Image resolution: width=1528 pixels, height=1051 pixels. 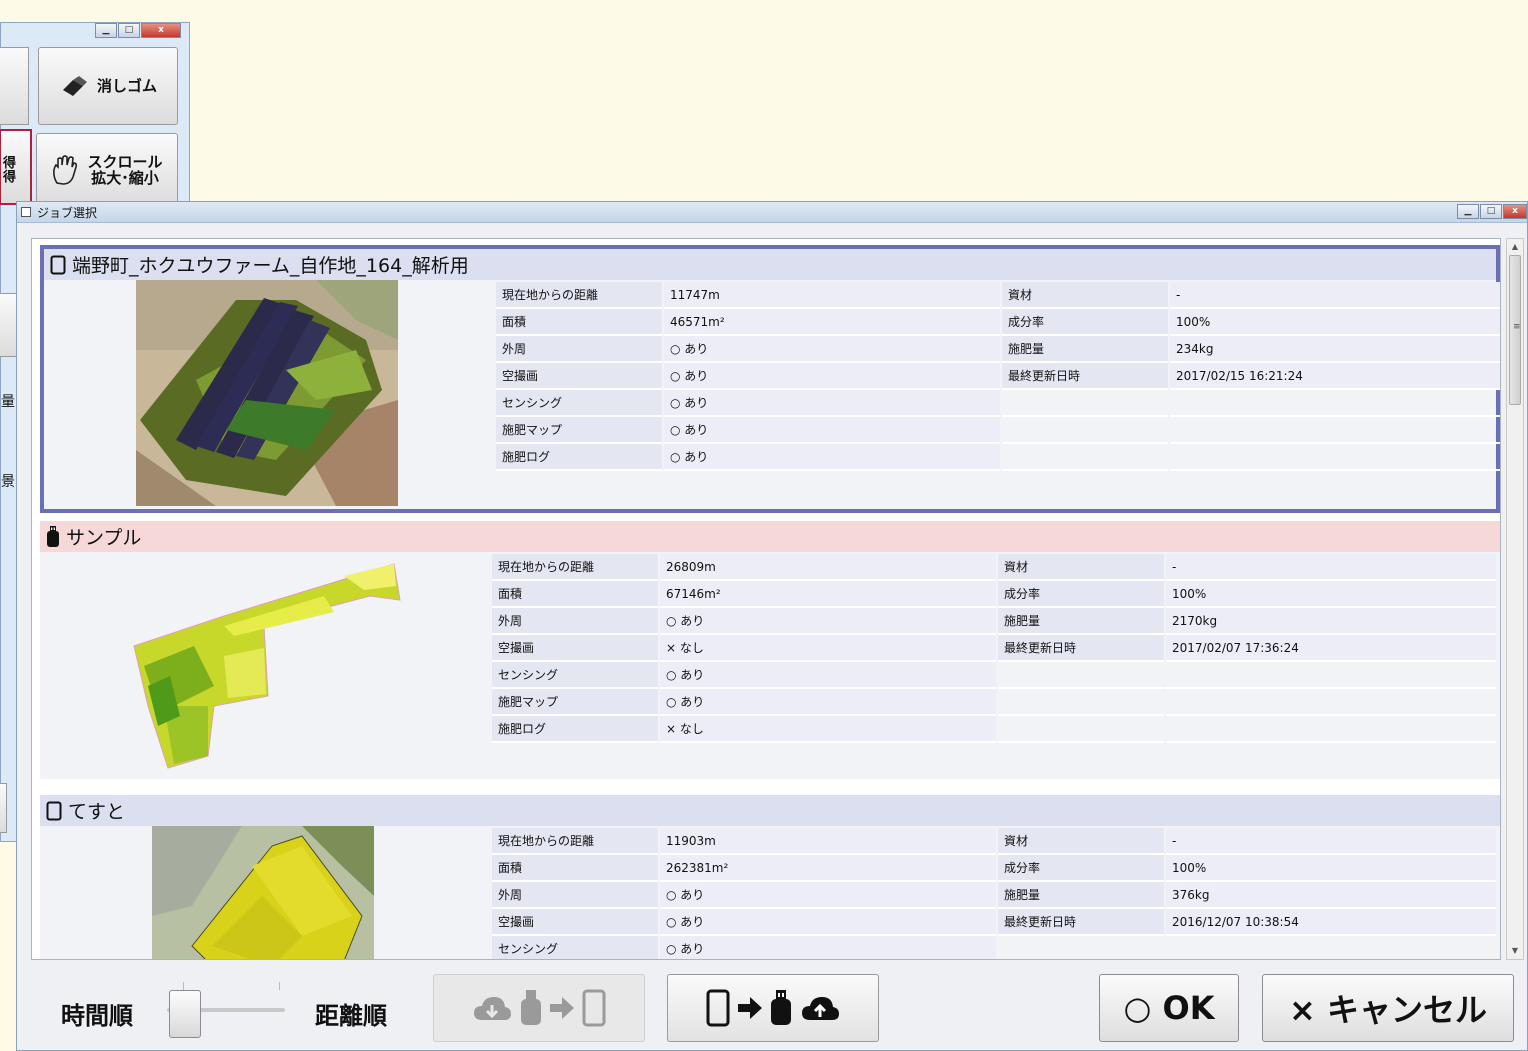 What do you see at coordinates (107, 170) in the screenshot?
I see `scroll-zoom-button: スクロール 拡大･縮小` at bounding box center [107, 170].